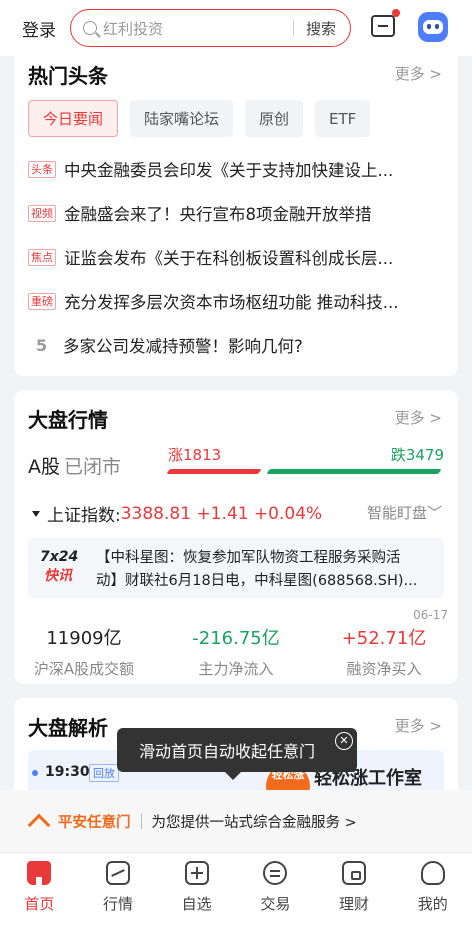 This screenshot has width=472, height=926. What do you see at coordinates (84, 651) in the screenshot?
I see `stat-turnover: 11909亿 沪深A股成交额` at bounding box center [84, 651].